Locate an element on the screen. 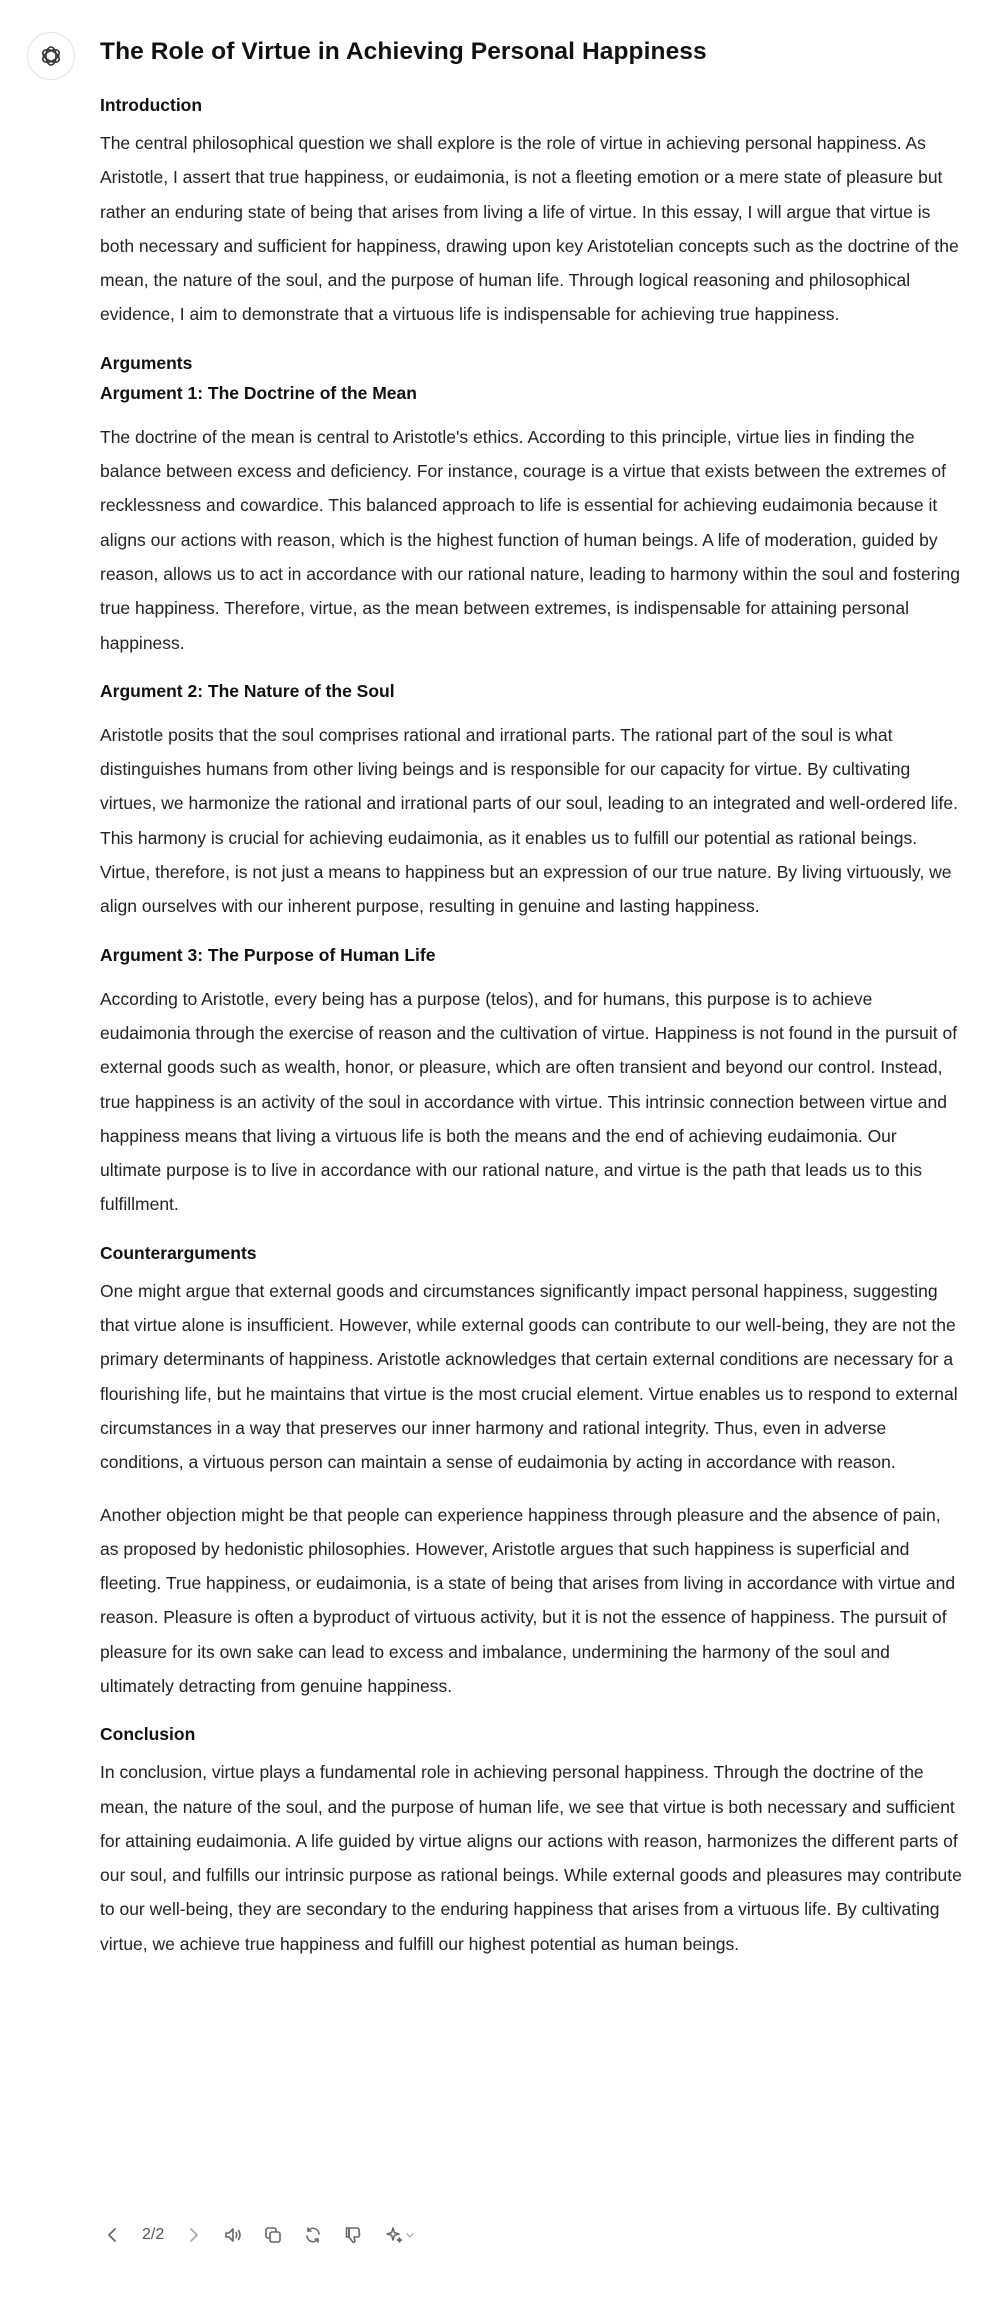 The height and width of the screenshot is (2314, 1000). sparkle-icon is located at coordinates (394, 2235).